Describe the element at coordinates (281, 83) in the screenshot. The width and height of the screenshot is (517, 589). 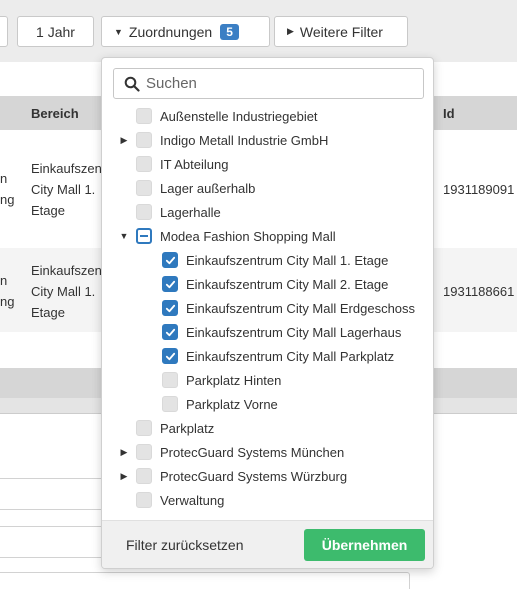
I see `search-input` at that location.